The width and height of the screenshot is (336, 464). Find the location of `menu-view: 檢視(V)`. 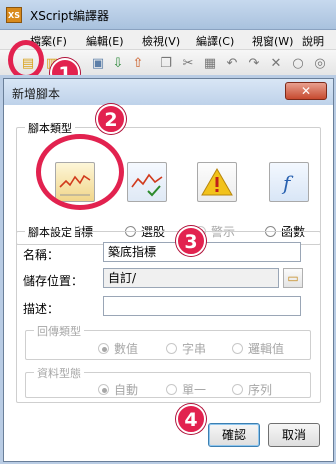

menu-view: 檢視(V) is located at coordinates (161, 41).